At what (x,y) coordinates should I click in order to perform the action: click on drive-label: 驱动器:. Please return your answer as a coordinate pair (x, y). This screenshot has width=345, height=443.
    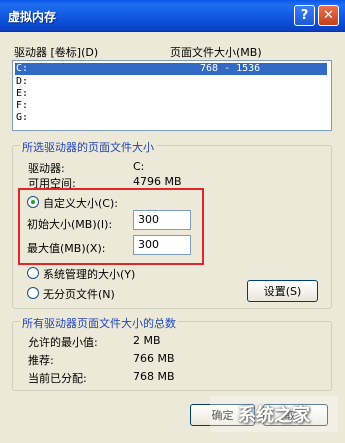
    Looking at the image, I should click on (46, 168).